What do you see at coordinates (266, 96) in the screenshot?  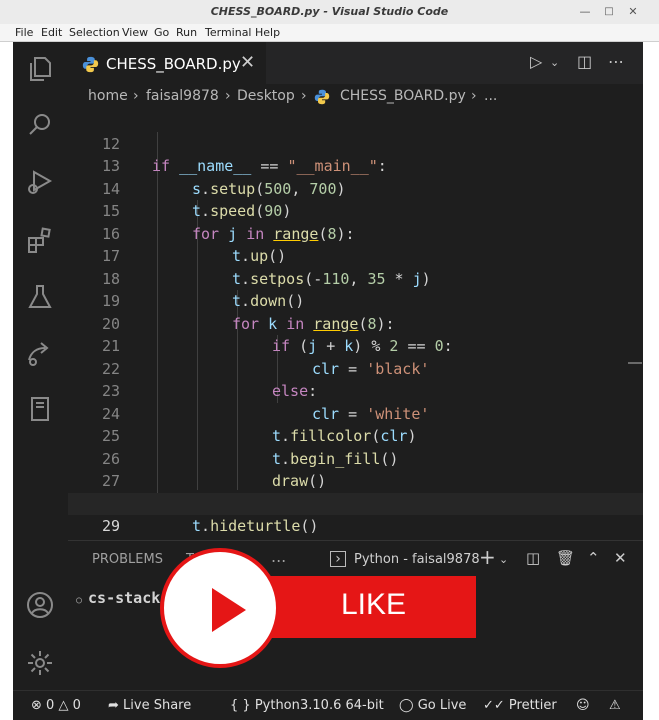 I see `breadcrumb-desktop: Desktop` at bounding box center [266, 96].